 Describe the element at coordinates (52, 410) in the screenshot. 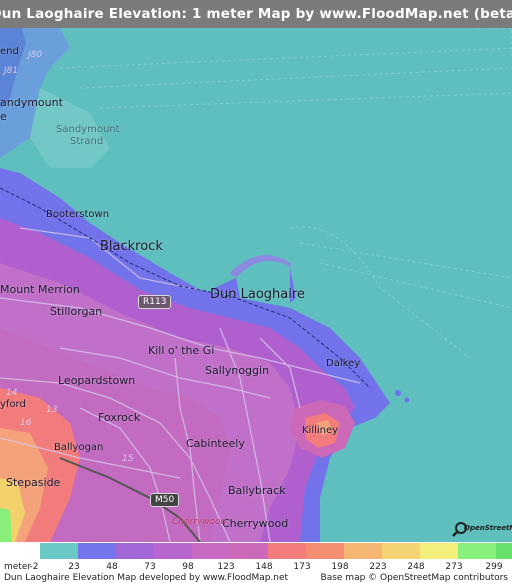

I see `road-13-label: 13` at that location.